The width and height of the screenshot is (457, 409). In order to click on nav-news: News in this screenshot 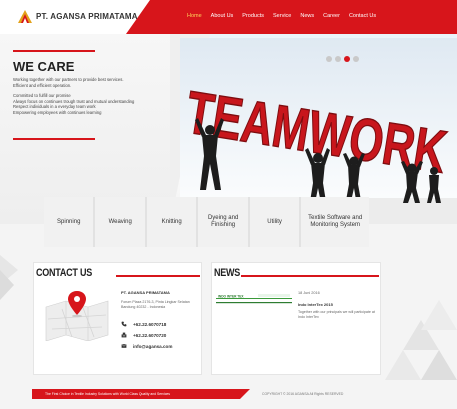, I will do `click(307, 16)`.